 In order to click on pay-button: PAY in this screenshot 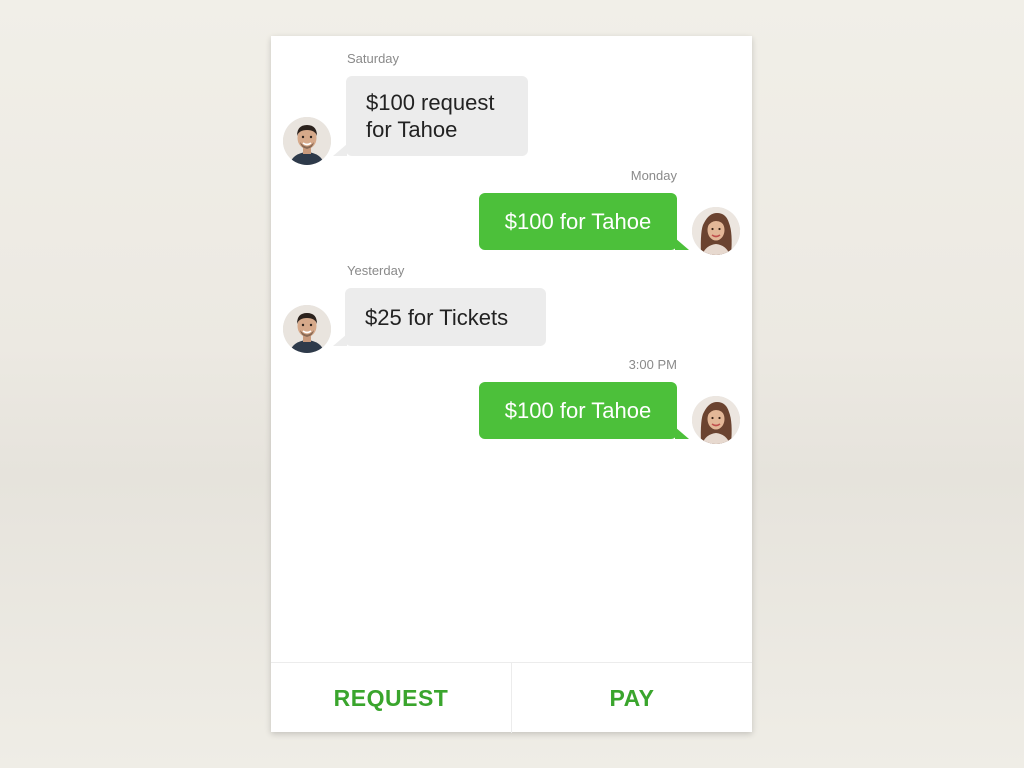, I will do `click(631, 698)`.